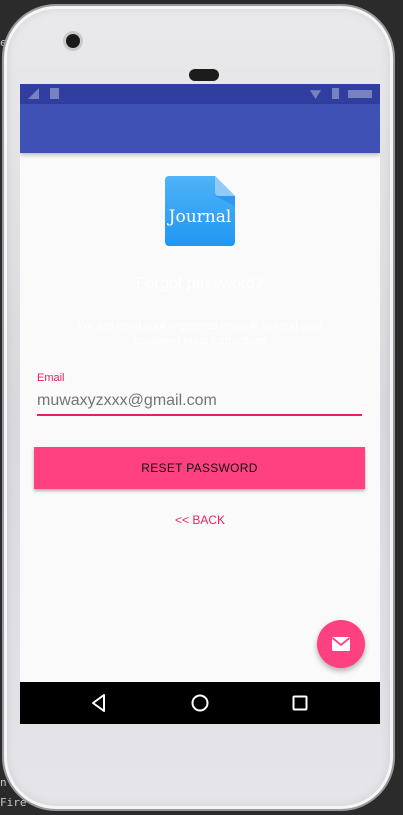 This screenshot has height=815, width=403. I want to click on home-circle-icon, so click(200, 703).